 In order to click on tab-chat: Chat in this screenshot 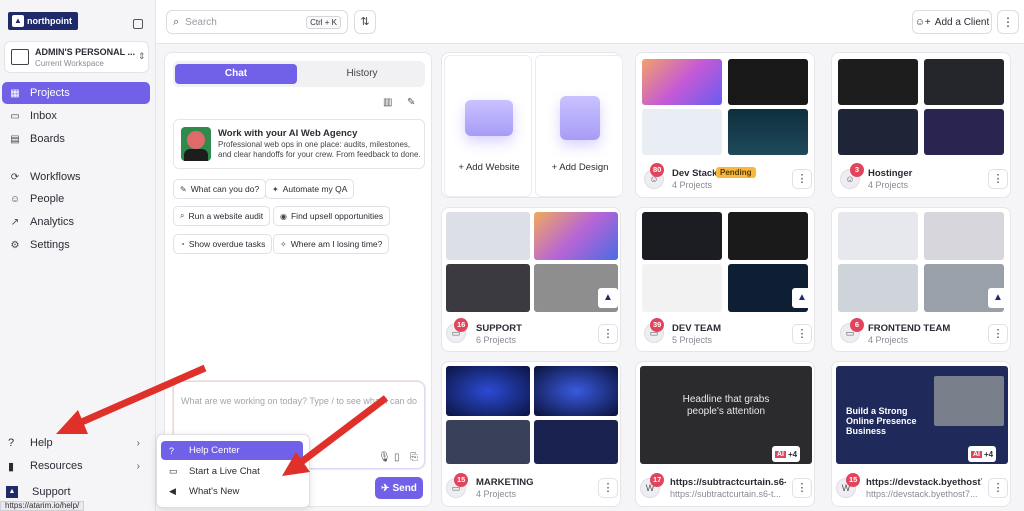, I will do `click(236, 74)`.